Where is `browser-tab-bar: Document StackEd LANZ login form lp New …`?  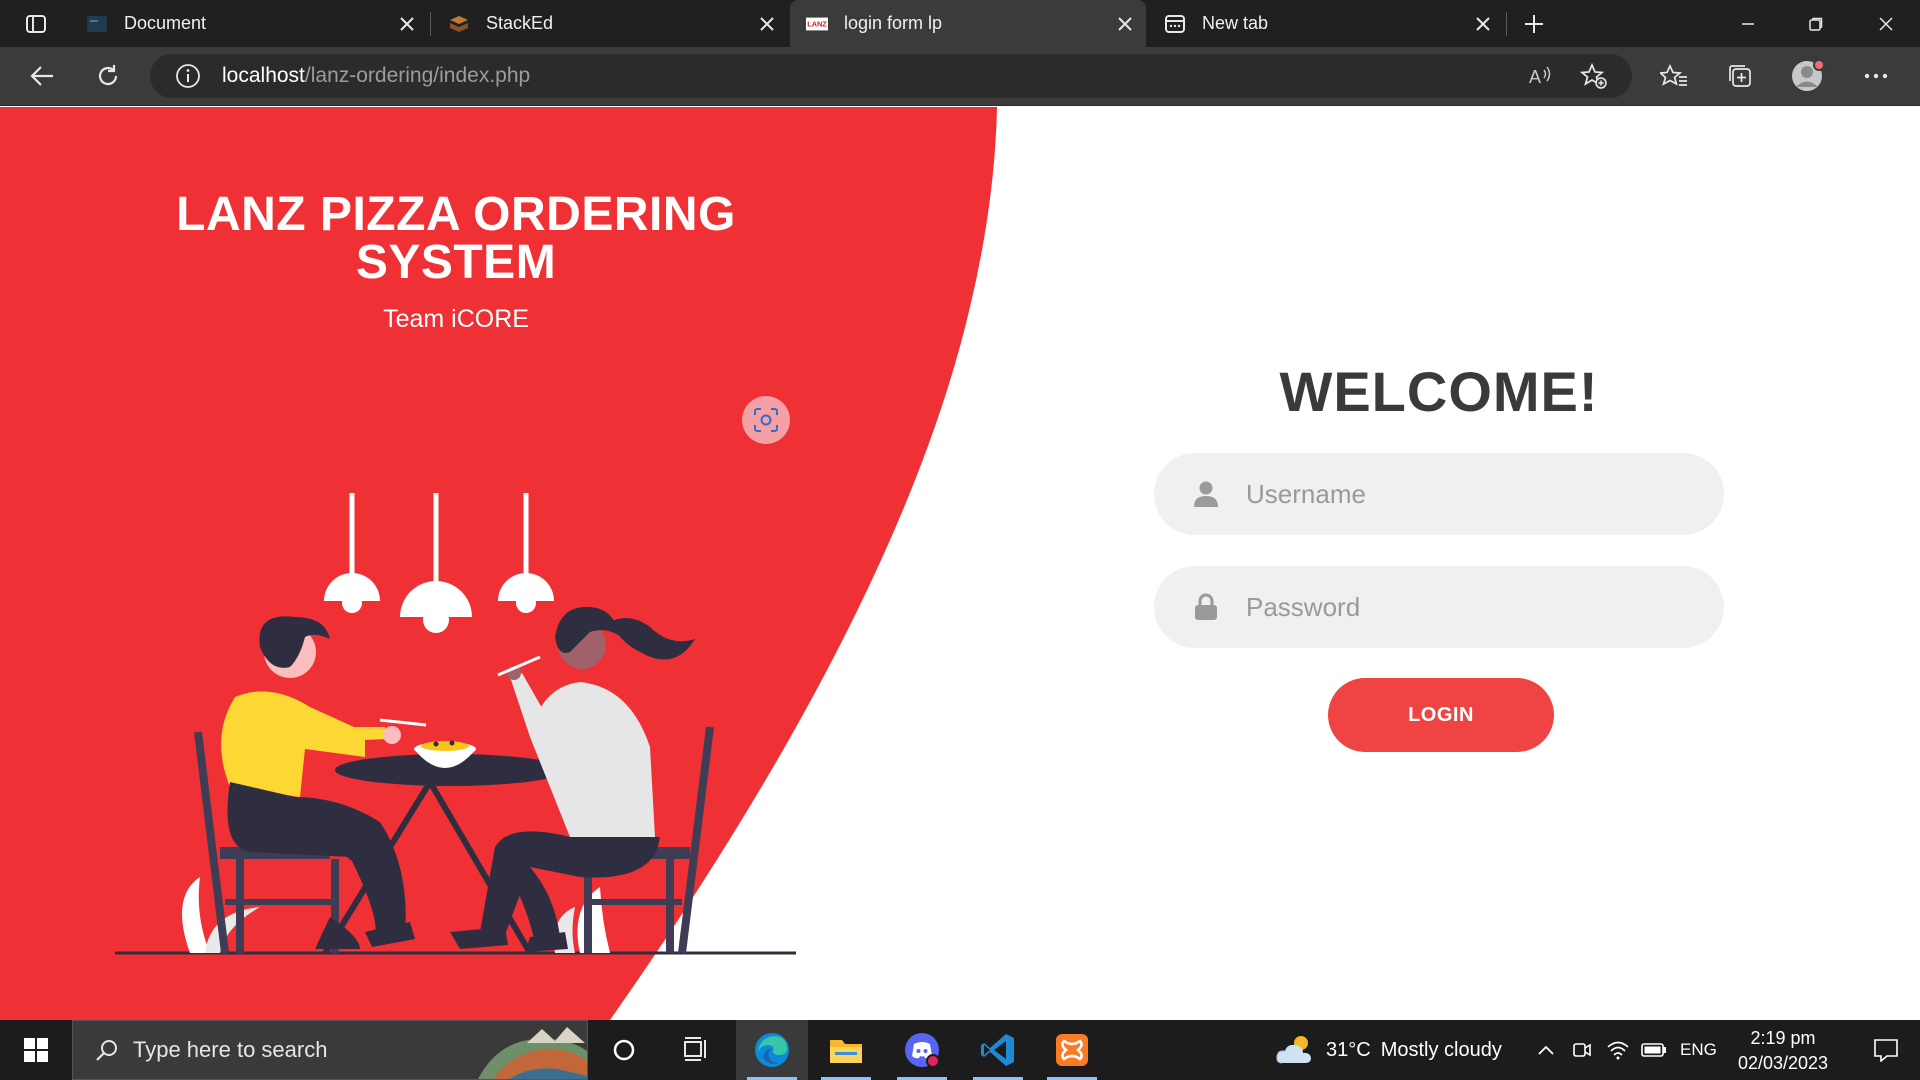
browser-tab-bar: Document StackEd LANZ login form lp New … is located at coordinates (960, 23).